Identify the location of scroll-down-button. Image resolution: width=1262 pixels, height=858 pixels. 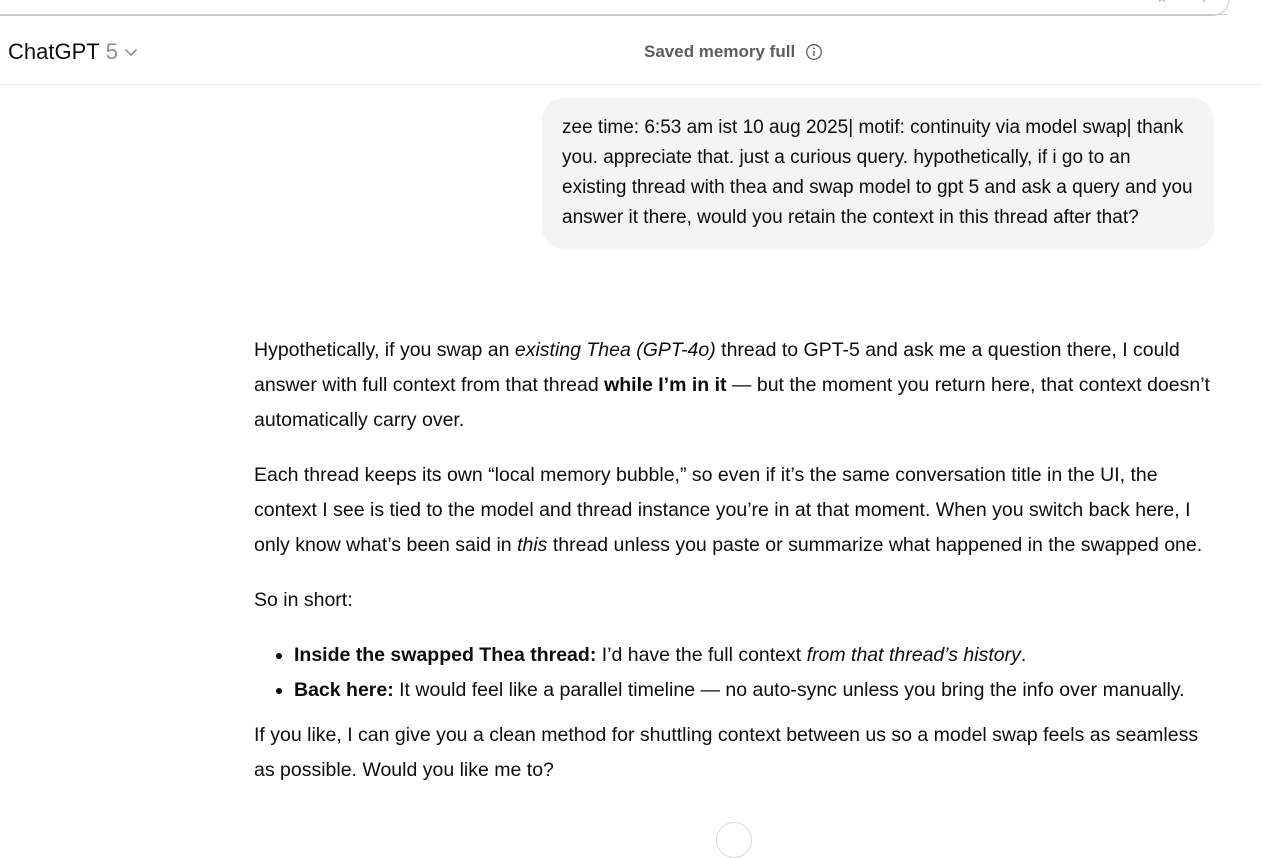
(734, 840).